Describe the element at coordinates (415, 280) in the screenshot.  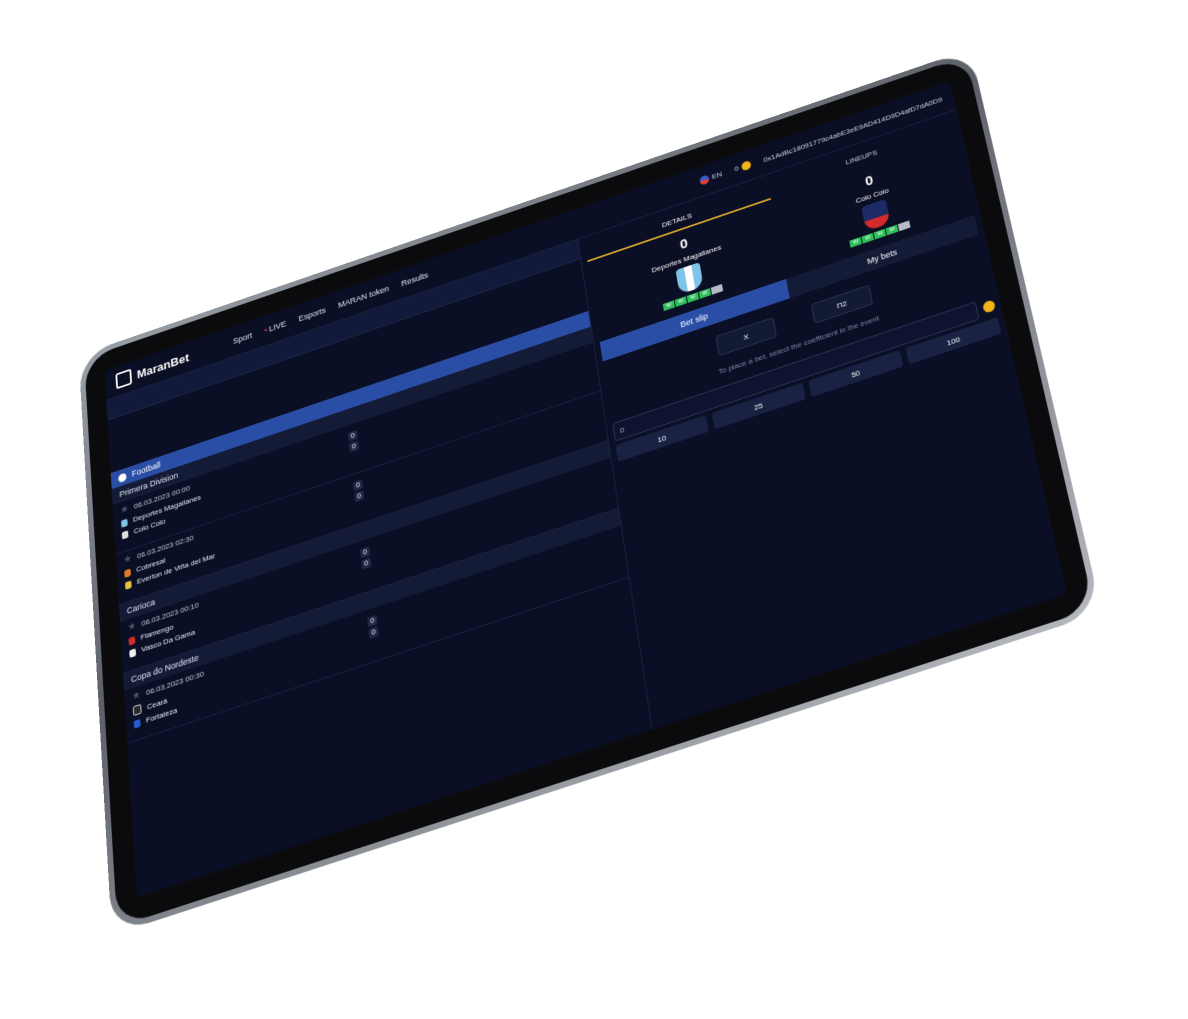
I see `nav-results: Results` at that location.